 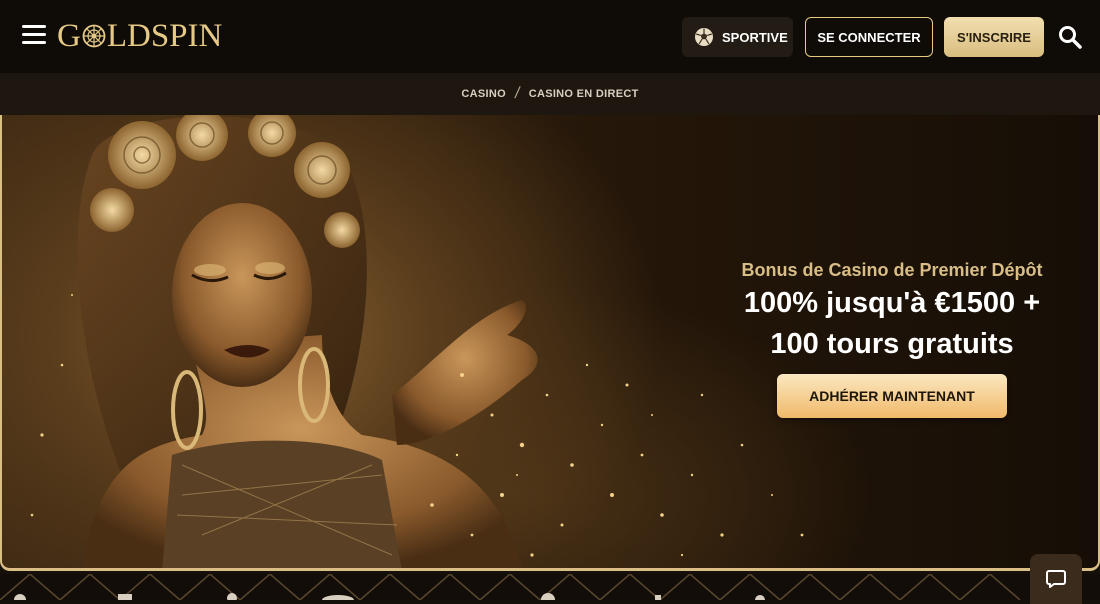 I want to click on search-icon, so click(x=1070, y=37).